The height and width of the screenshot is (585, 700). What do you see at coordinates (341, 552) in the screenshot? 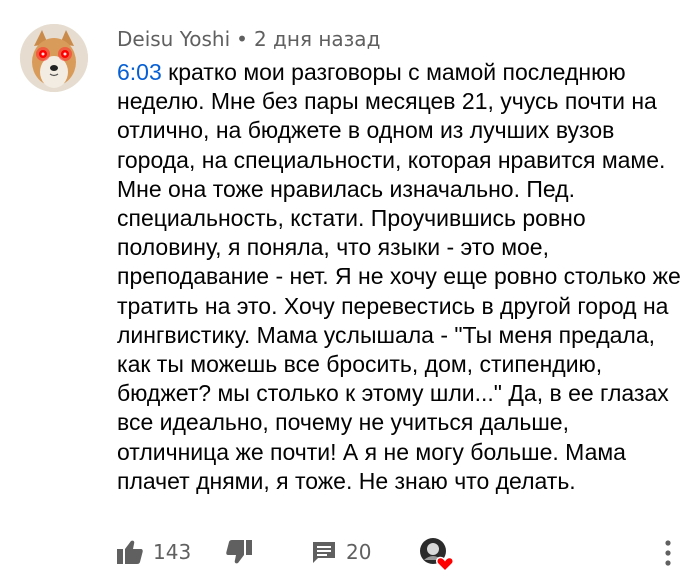
I see `reply-button: 20` at bounding box center [341, 552].